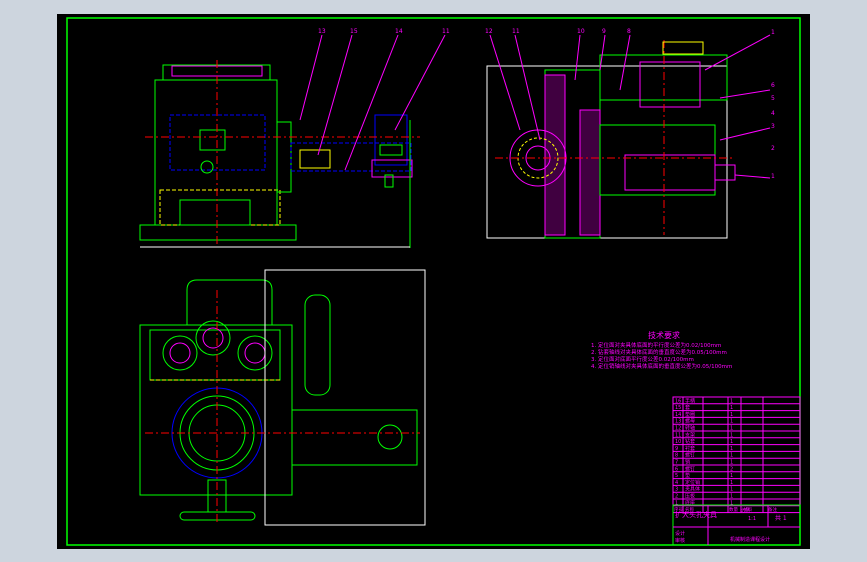 The height and width of the screenshot is (562, 867). I want to click on table-cell-name: 垫圈, so click(690, 414).